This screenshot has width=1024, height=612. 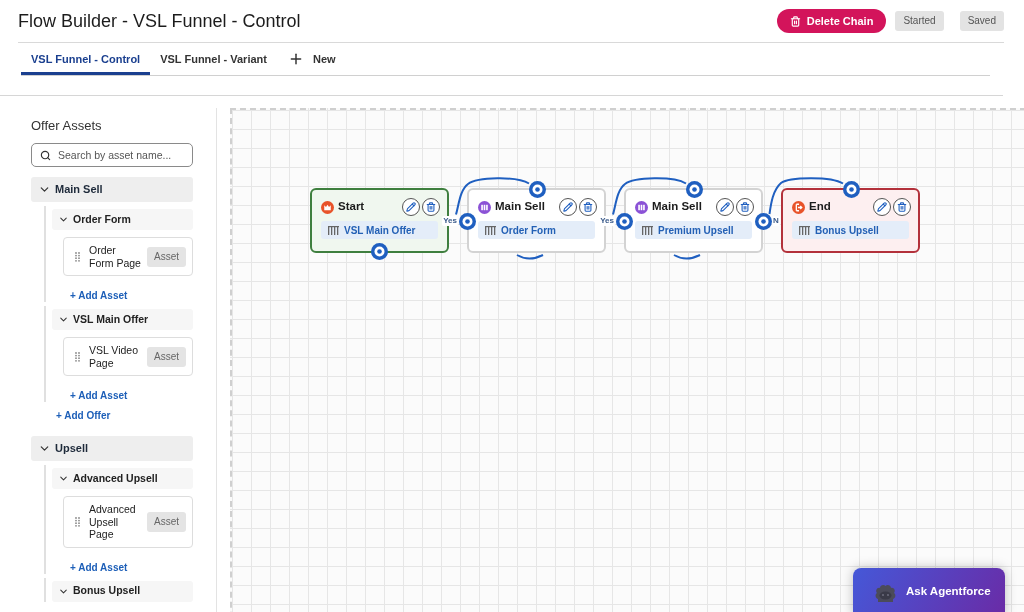 What do you see at coordinates (102, 219) in the screenshot?
I see `offer-label: Order Form` at bounding box center [102, 219].